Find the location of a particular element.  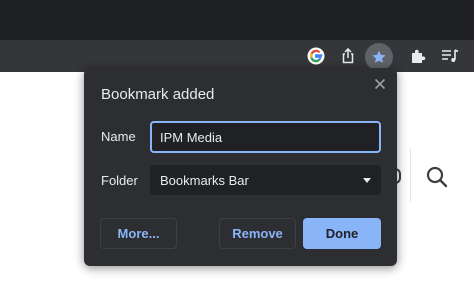

name-label: Name is located at coordinates (118, 136).